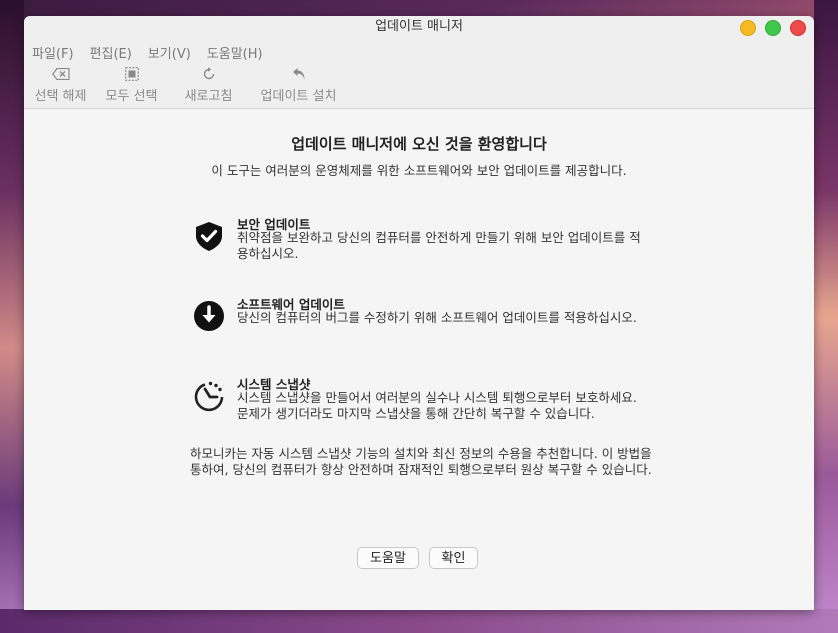  I want to click on window-controls, so click(773, 28).